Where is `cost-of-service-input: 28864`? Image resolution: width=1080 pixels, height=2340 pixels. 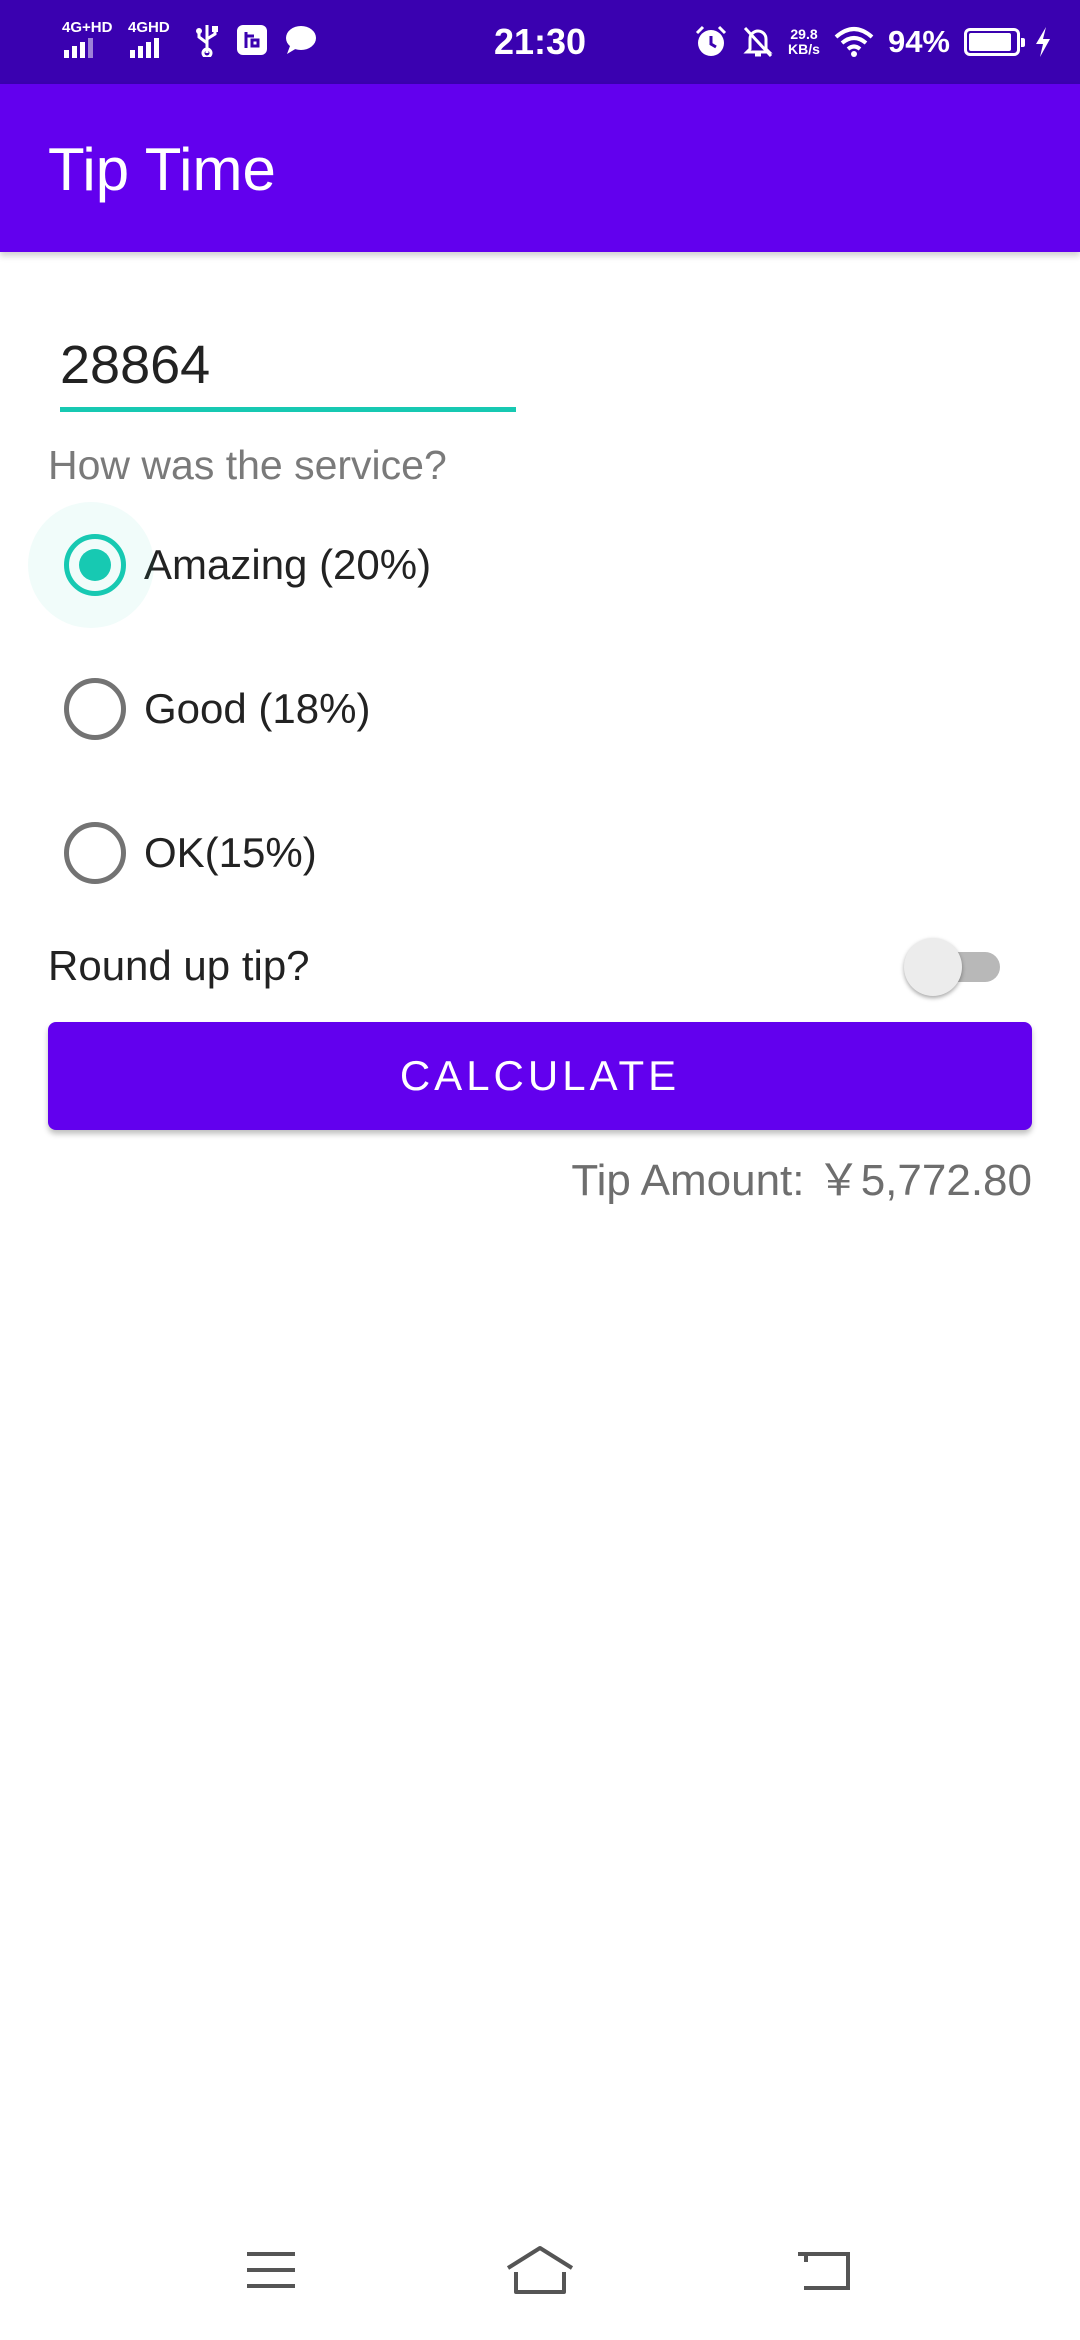 cost-of-service-input: 28864 is located at coordinates (288, 371).